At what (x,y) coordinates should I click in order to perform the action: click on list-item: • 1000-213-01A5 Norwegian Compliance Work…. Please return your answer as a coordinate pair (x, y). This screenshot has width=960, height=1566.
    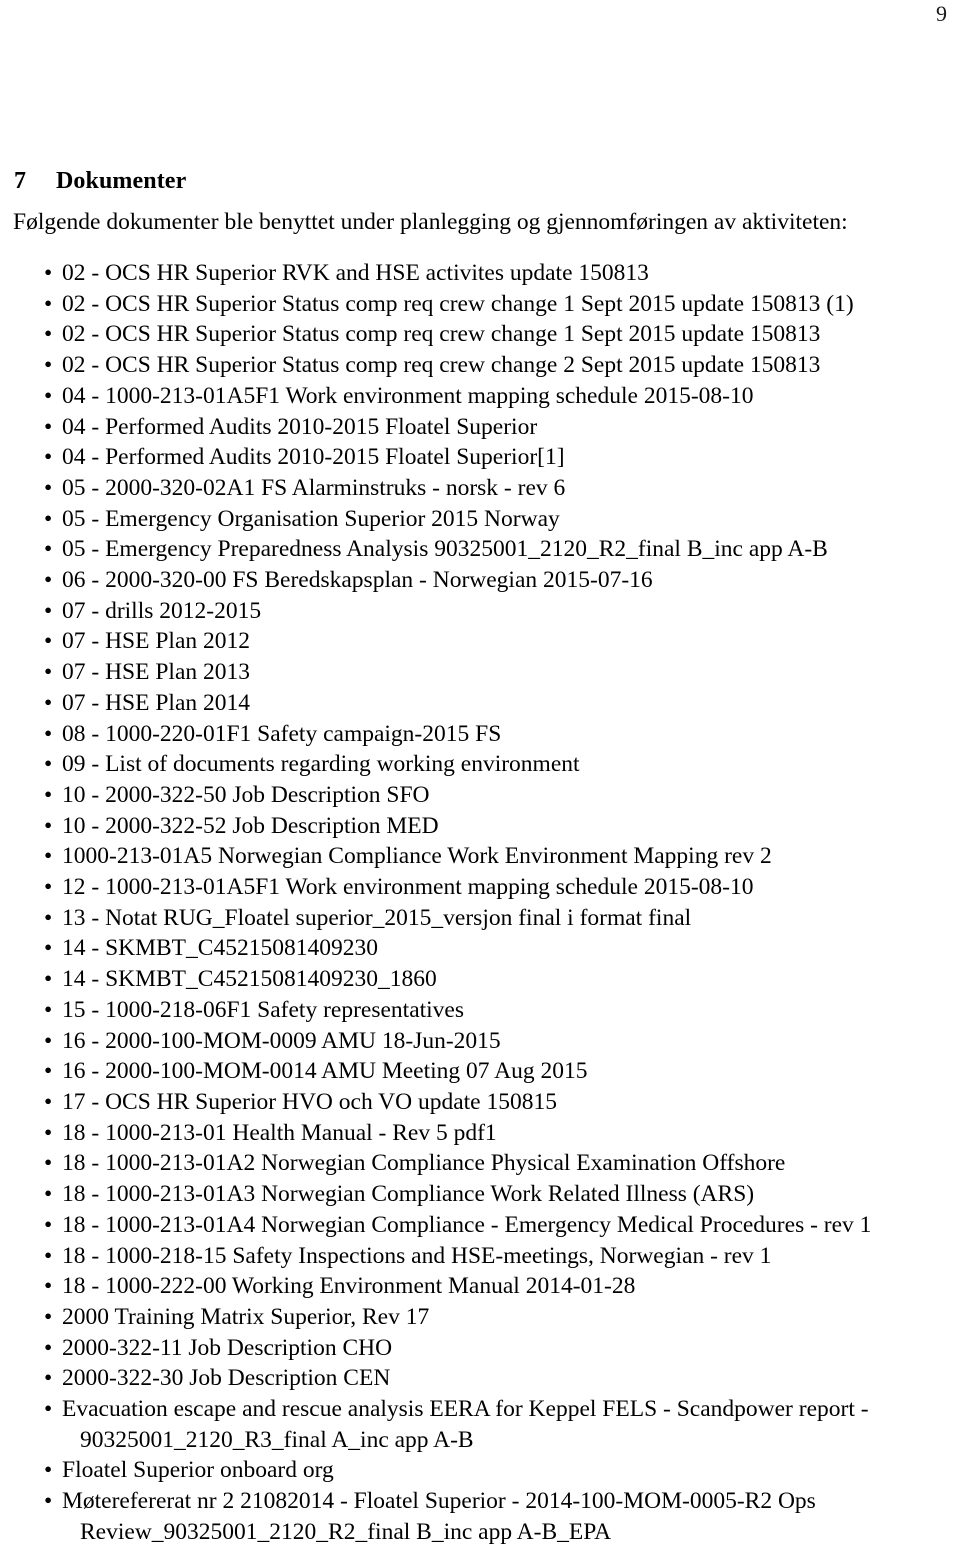
    Looking at the image, I should click on (480, 856).